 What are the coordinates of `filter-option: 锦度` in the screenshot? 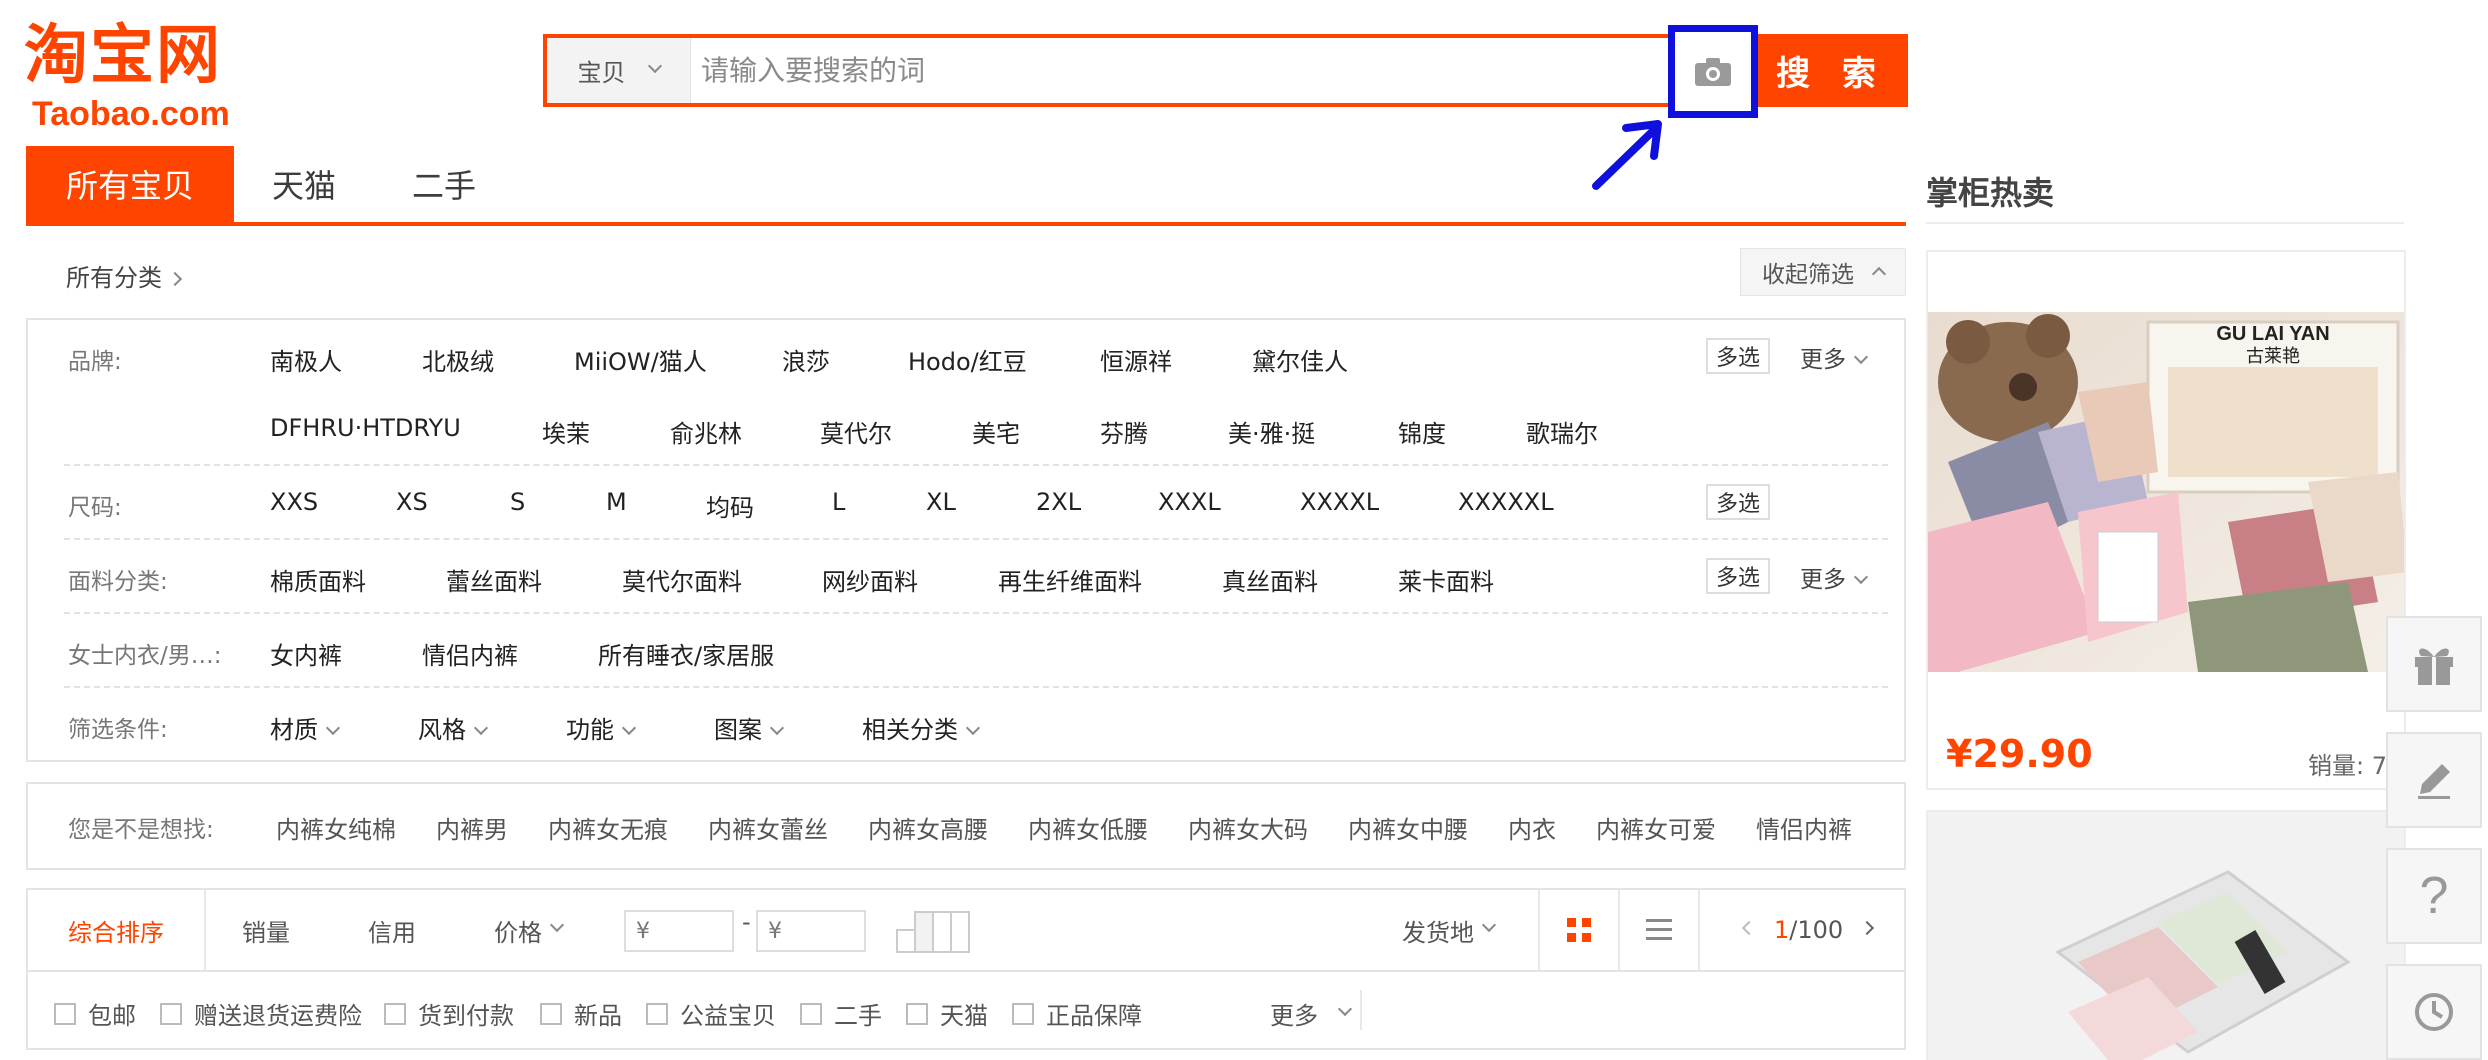 It's located at (1422, 431).